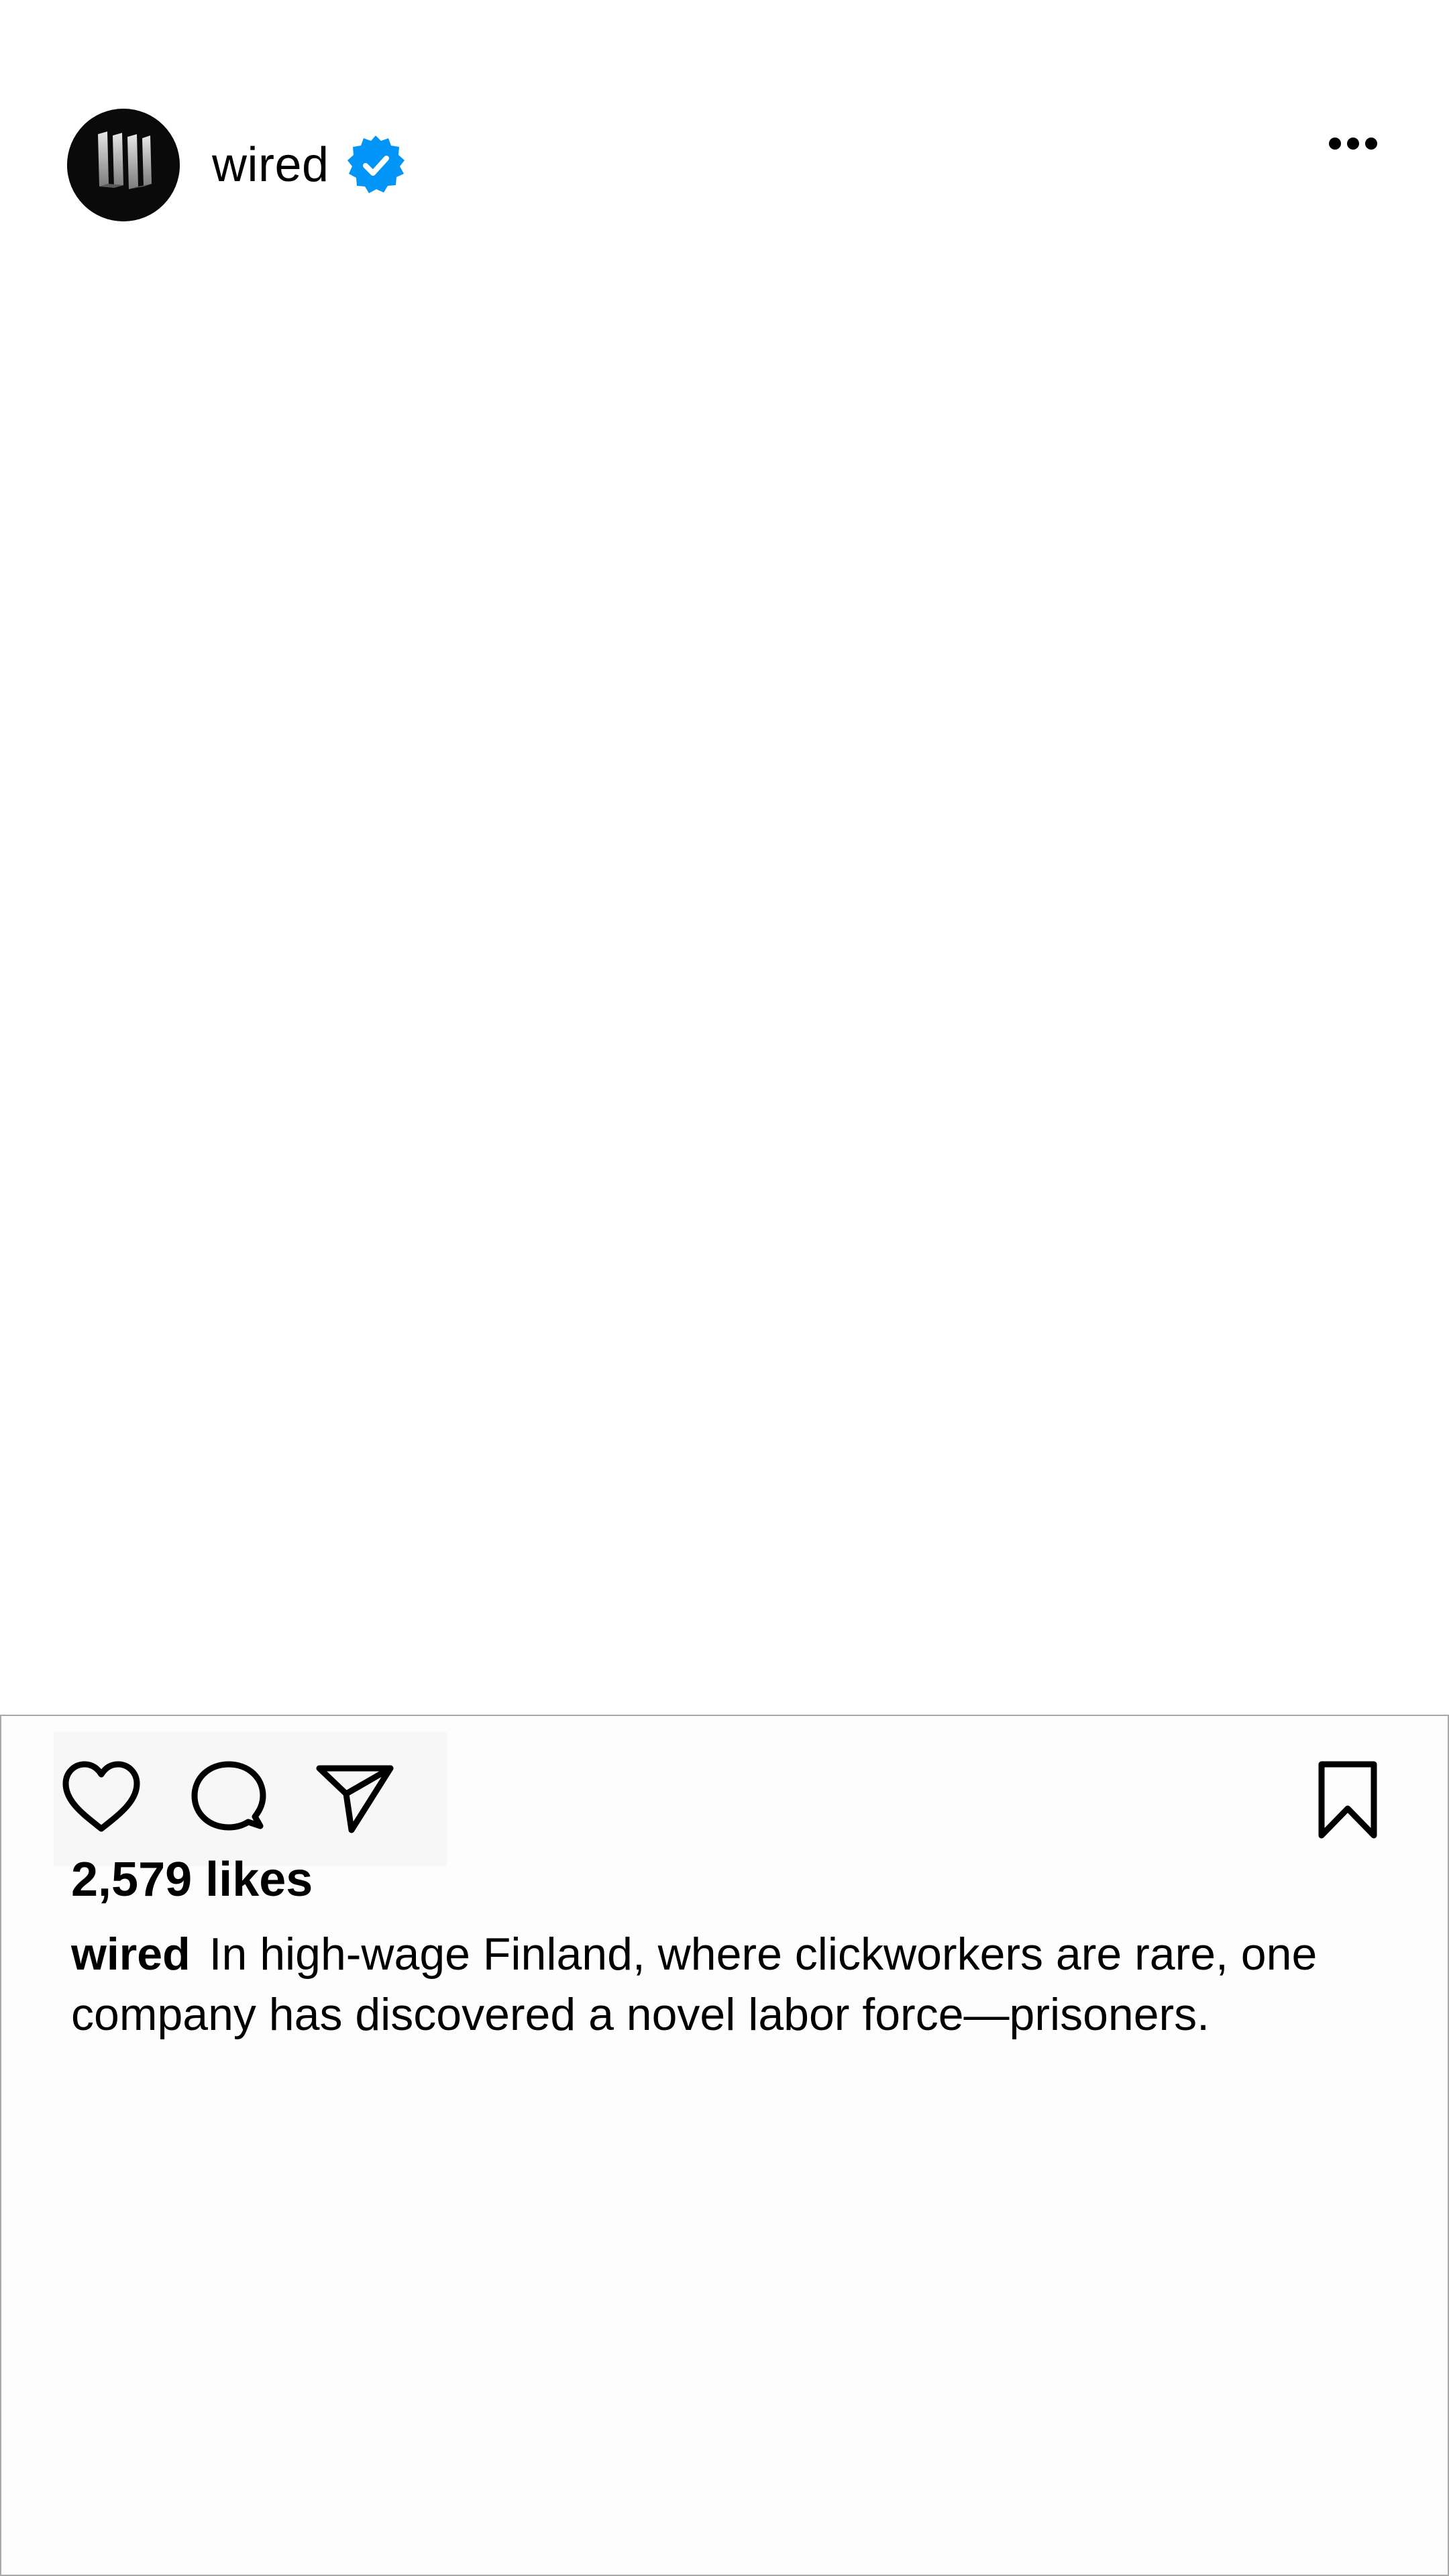 Image resolution: width=1449 pixels, height=2576 pixels. I want to click on like-button, so click(101, 1797).